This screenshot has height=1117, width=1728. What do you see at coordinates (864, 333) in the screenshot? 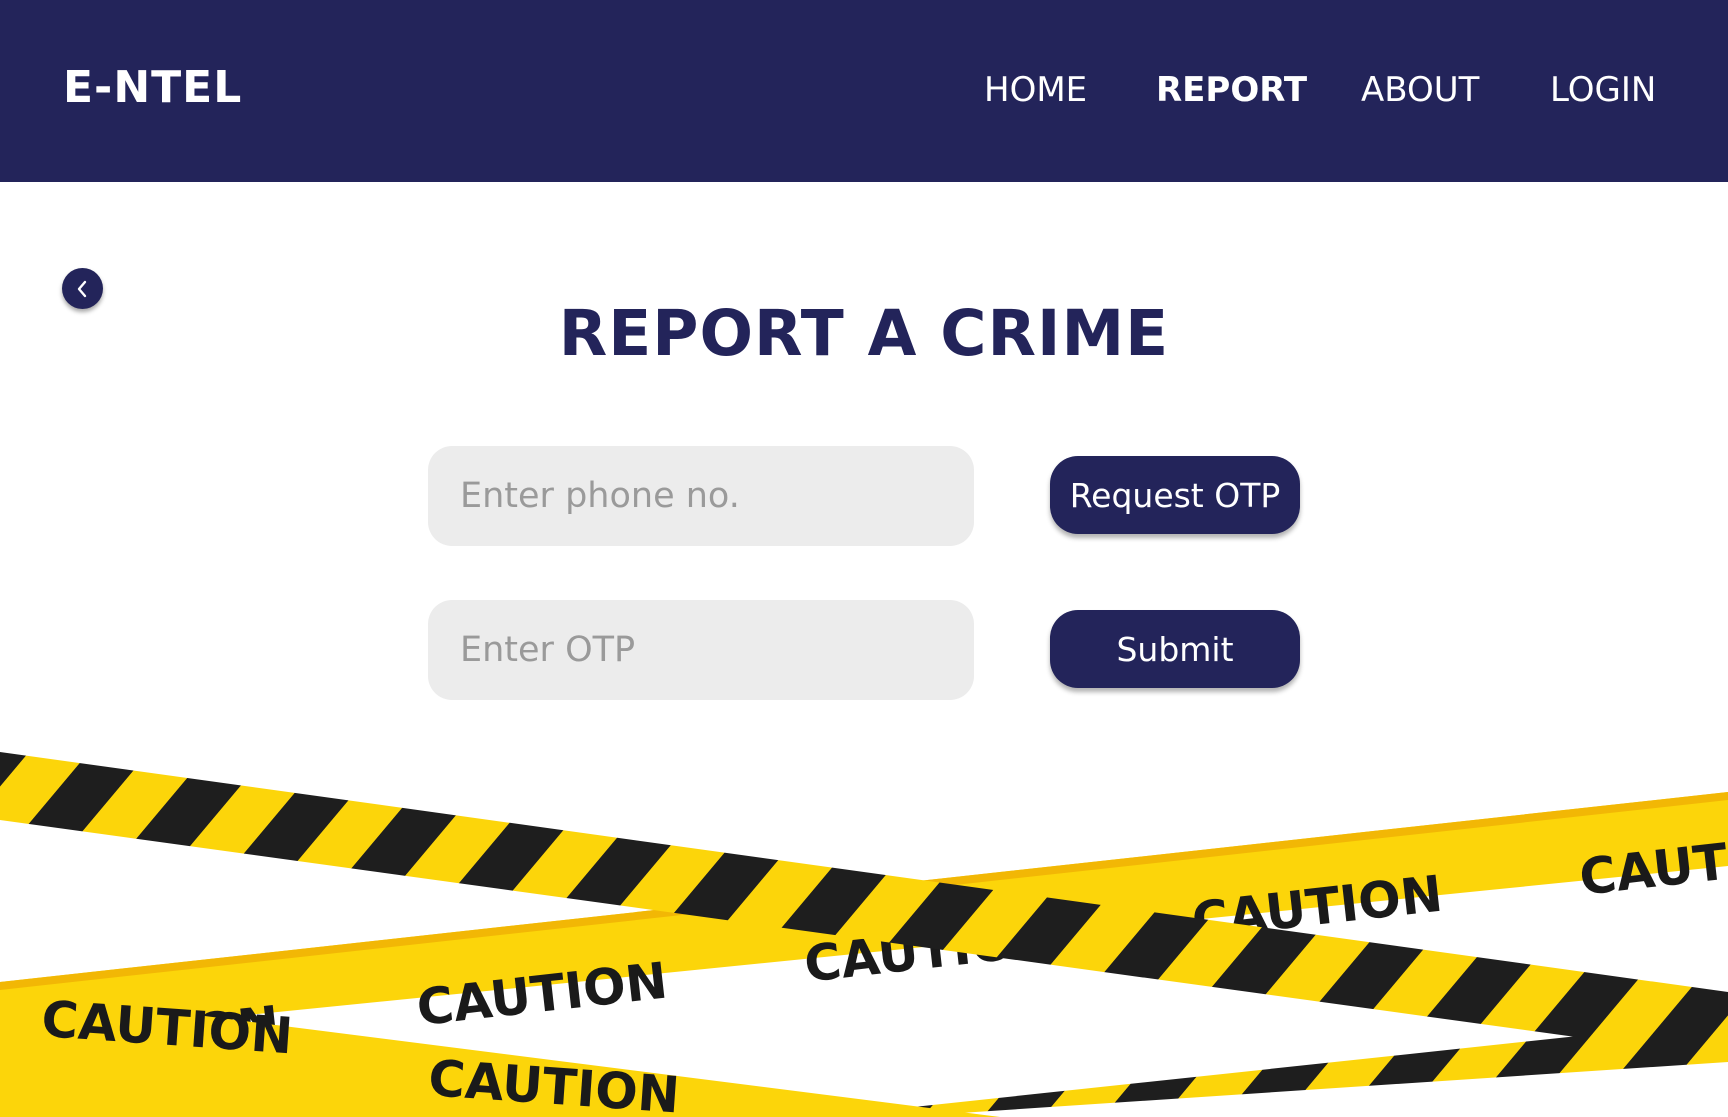
I see `page-title: REPORT A CRIME` at bounding box center [864, 333].